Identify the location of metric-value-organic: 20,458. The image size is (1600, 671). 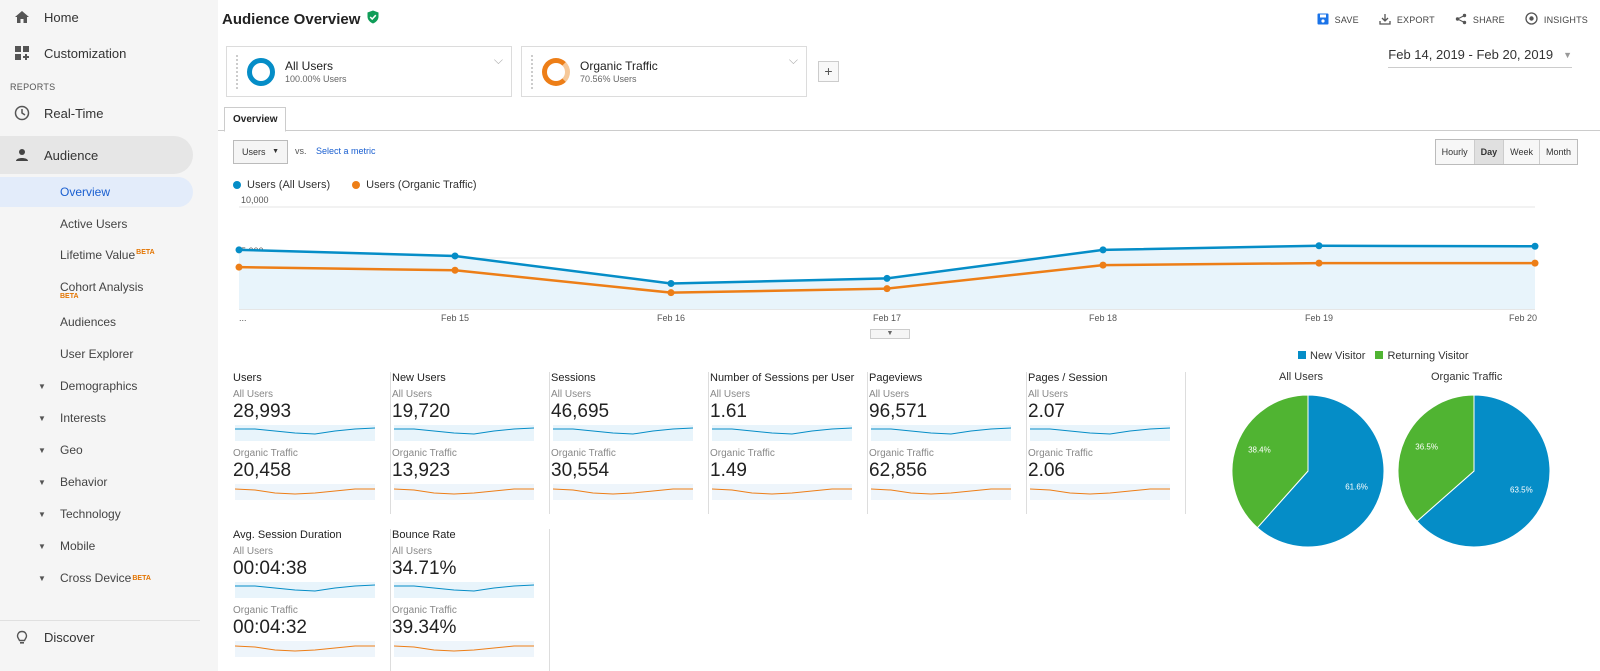
(262, 470).